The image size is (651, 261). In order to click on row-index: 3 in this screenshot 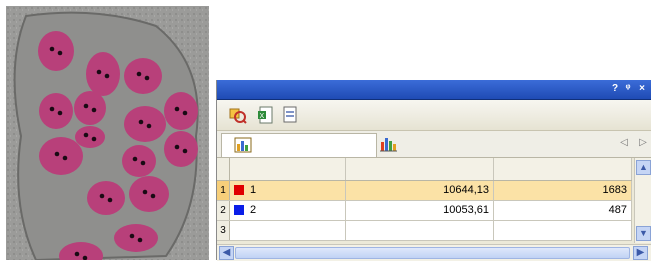, I will do `click(223, 230)`.